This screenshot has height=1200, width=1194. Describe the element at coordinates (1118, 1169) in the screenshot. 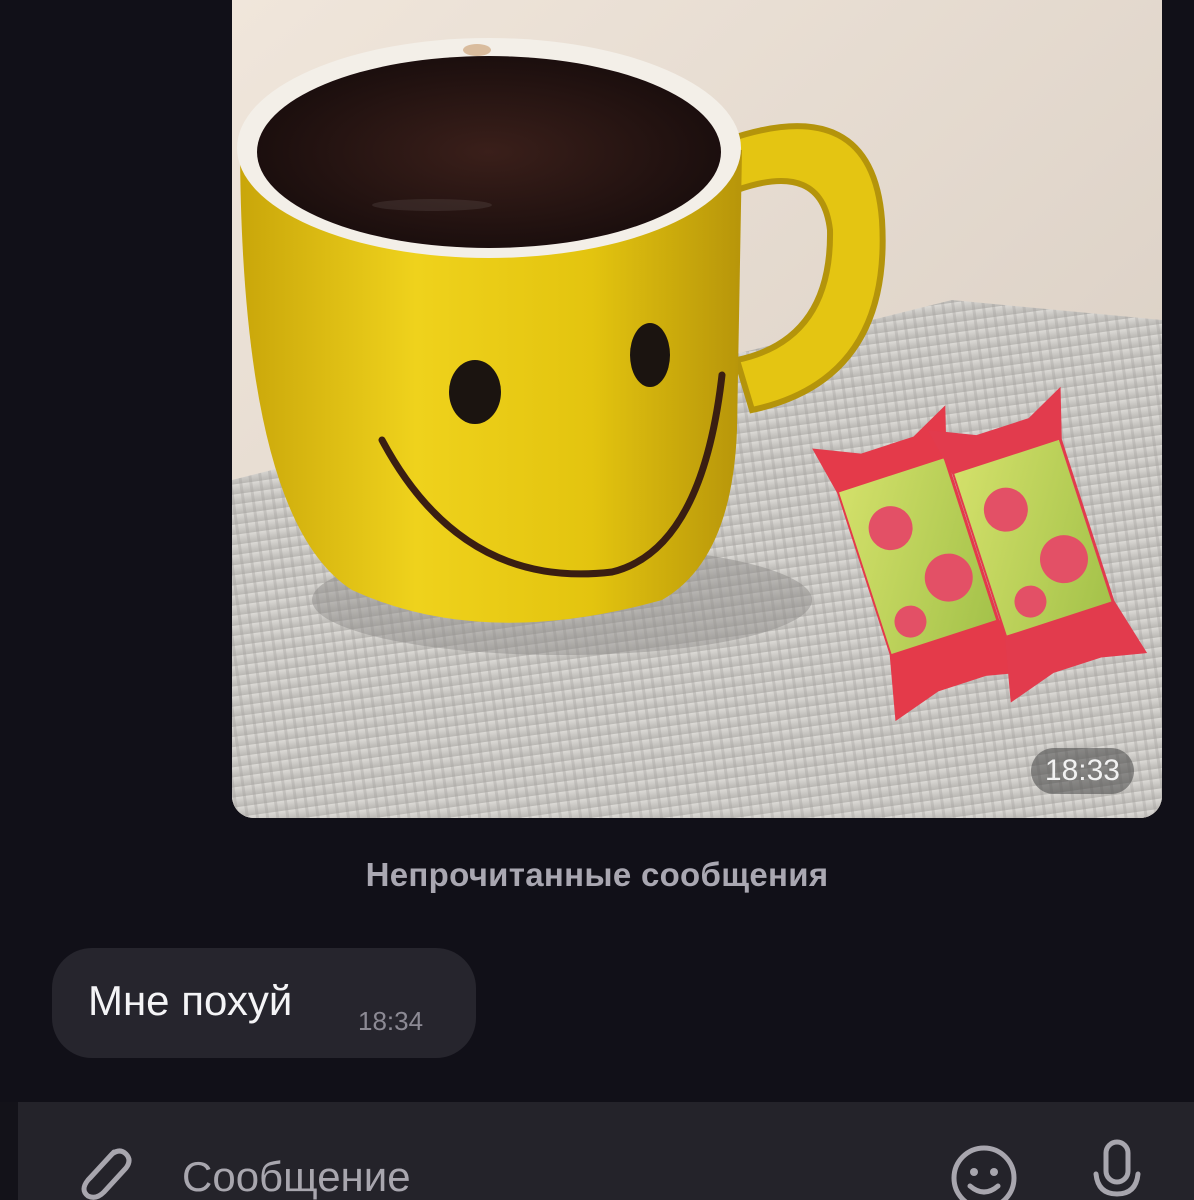

I see `microphone-icon` at that location.